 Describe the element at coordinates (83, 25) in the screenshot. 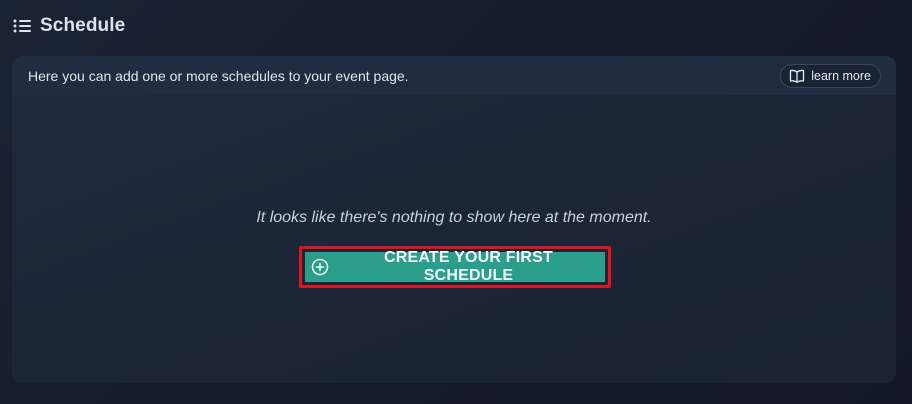

I see `page-title: Schedule` at that location.